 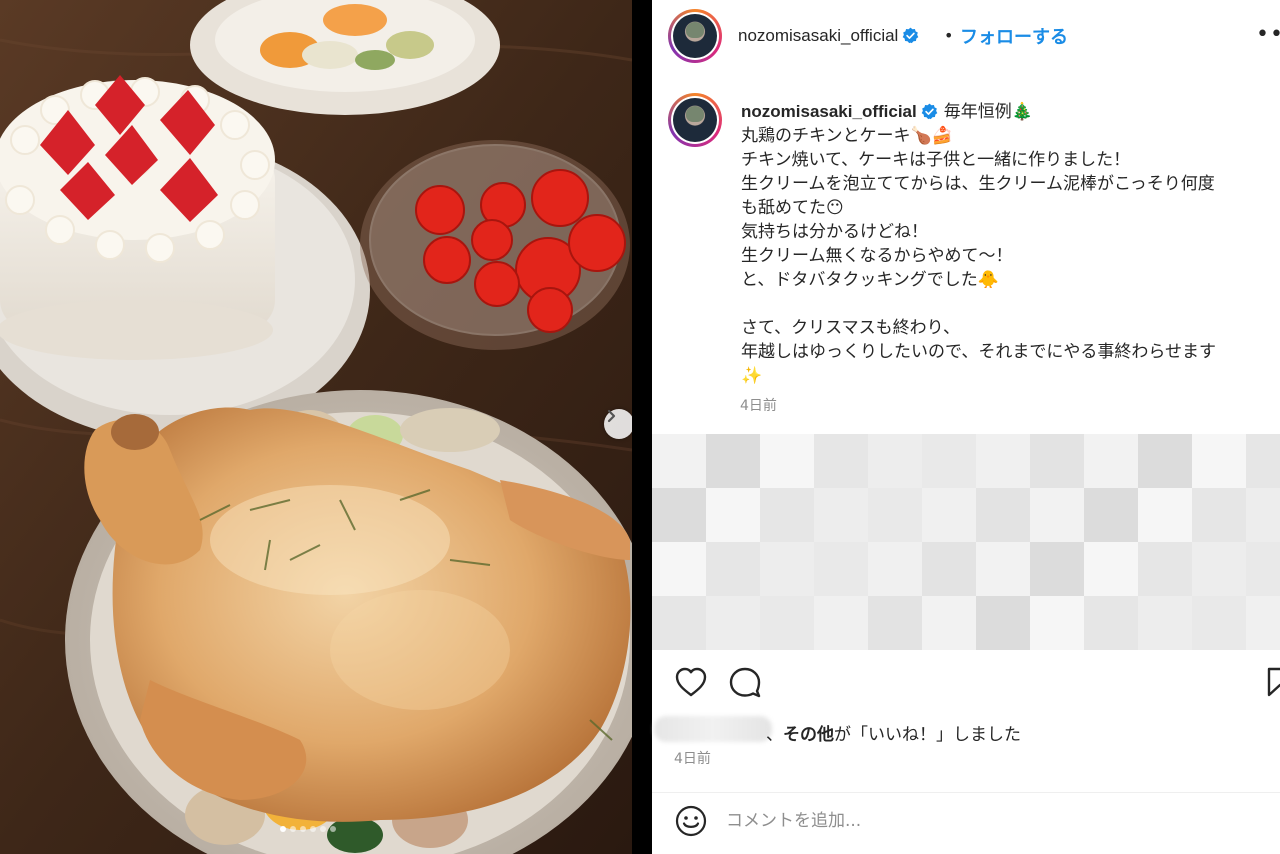 I want to click on panel-divider, so click(x=642, y=427).